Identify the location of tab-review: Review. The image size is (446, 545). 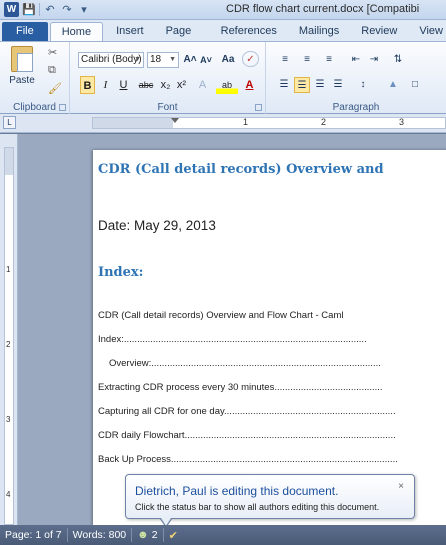
(379, 31).